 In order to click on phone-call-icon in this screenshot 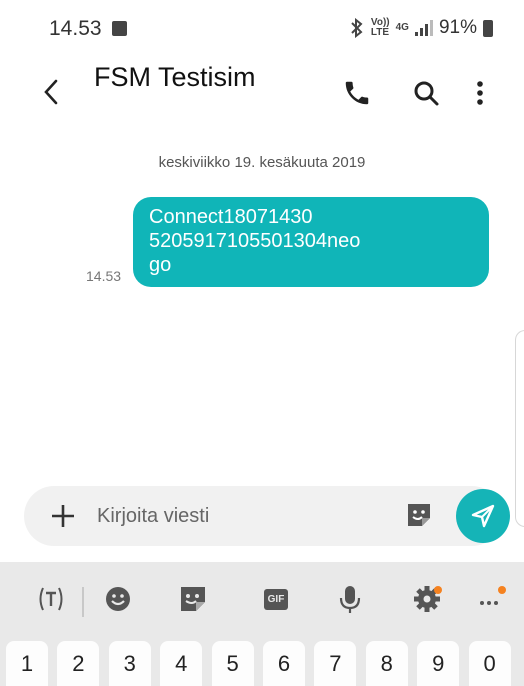, I will do `click(357, 93)`.